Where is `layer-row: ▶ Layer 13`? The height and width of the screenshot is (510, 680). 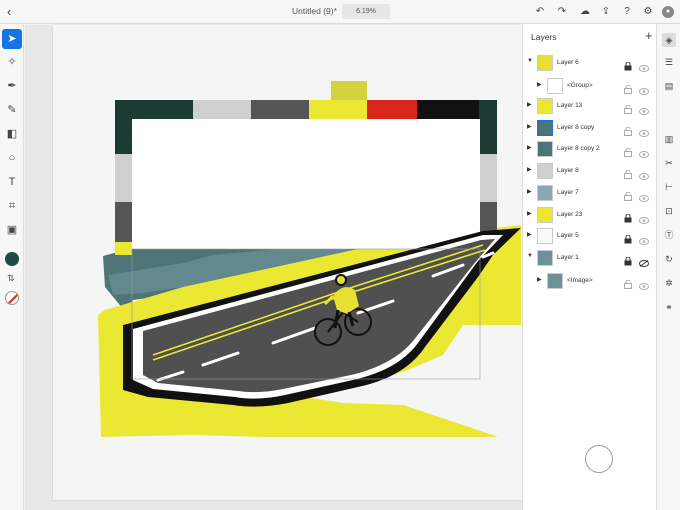
layer-row: ▶ Layer 13 is located at coordinates (590, 106).